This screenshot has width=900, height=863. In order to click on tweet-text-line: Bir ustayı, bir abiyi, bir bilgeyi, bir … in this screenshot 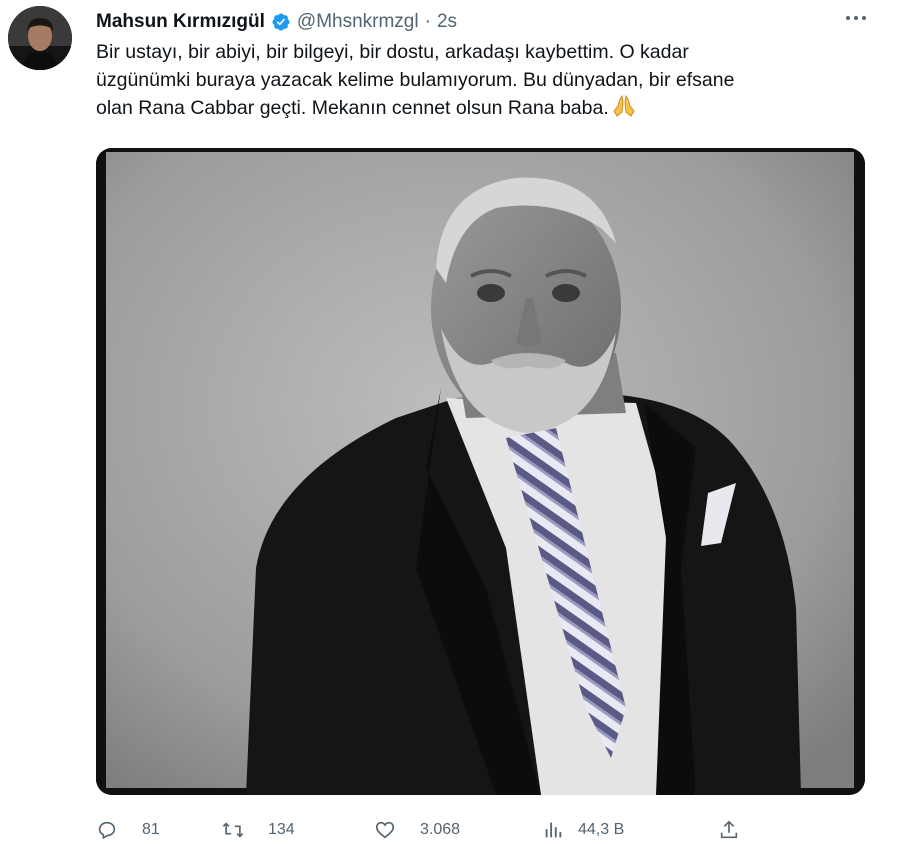, I will do `click(392, 52)`.